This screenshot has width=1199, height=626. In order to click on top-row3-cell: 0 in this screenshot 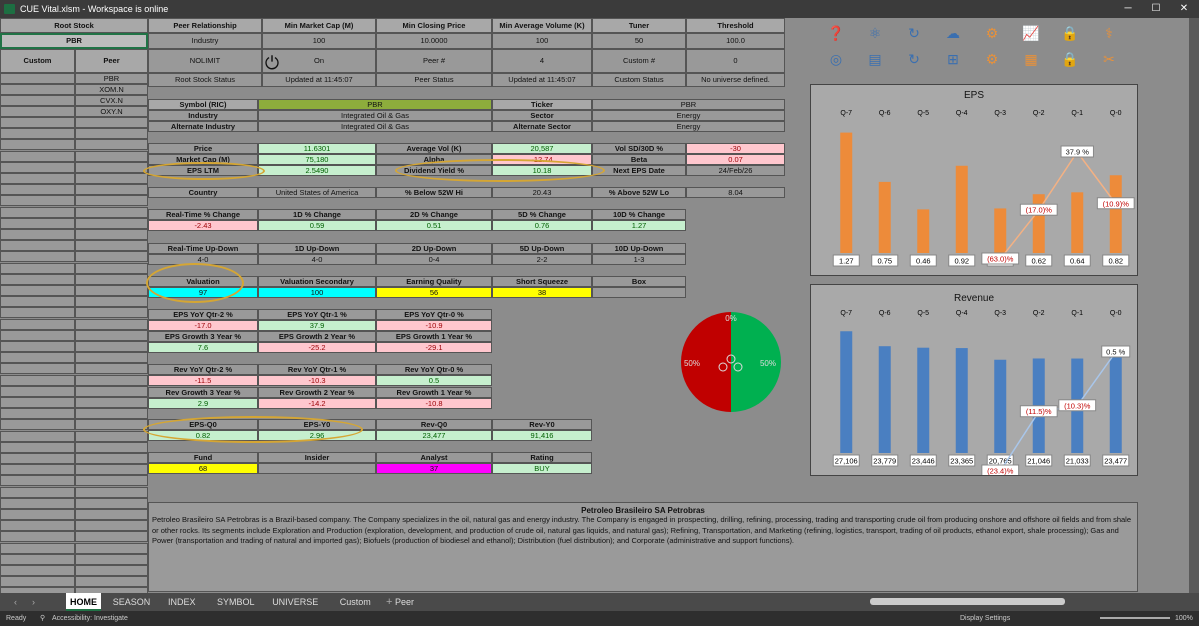, I will do `click(735, 61)`.